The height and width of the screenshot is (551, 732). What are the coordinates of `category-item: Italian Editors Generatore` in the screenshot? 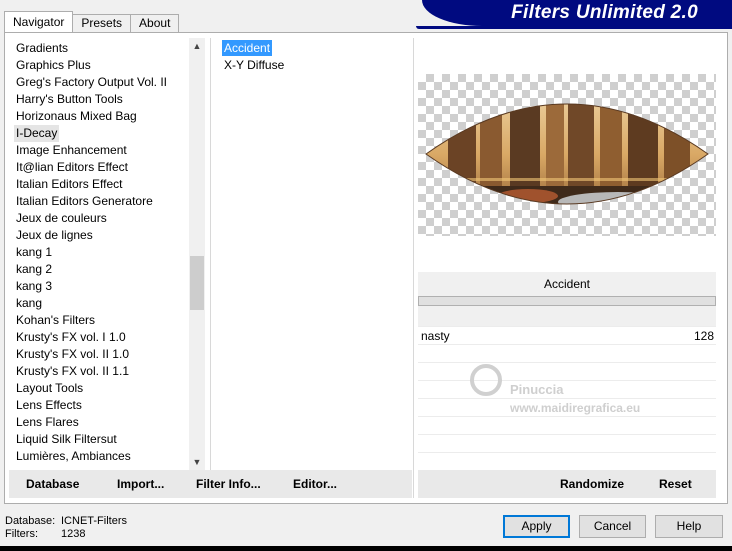 It's located at (84, 201).